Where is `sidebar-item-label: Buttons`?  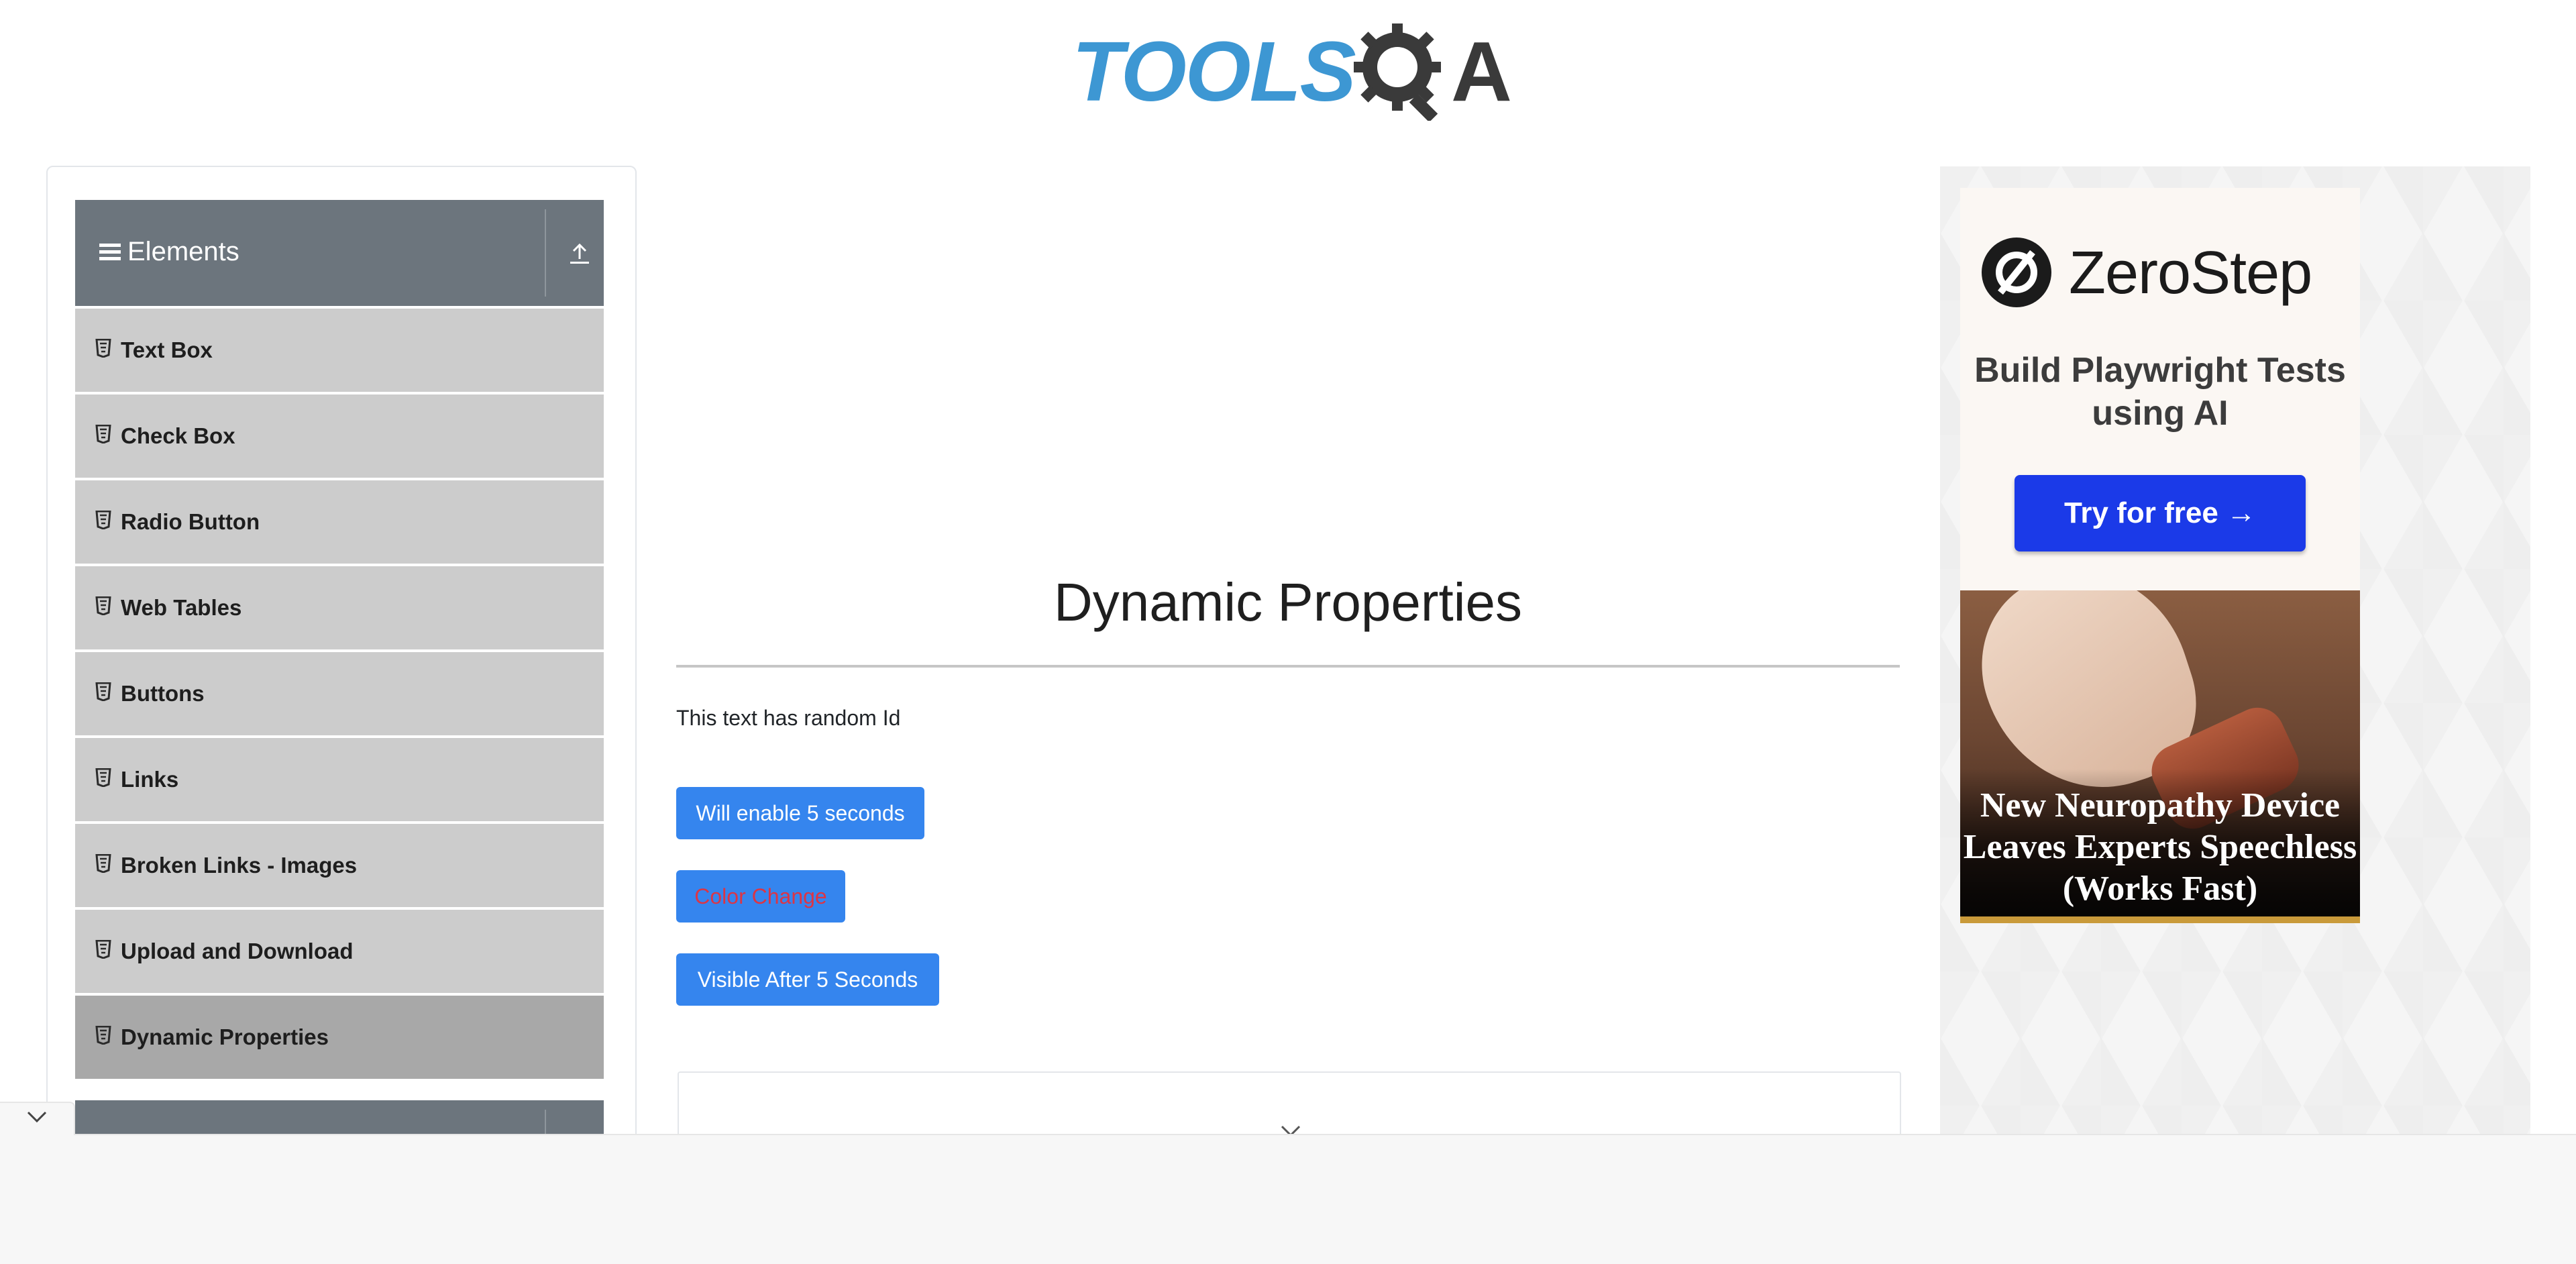
sidebar-item-label: Buttons is located at coordinates (163, 693).